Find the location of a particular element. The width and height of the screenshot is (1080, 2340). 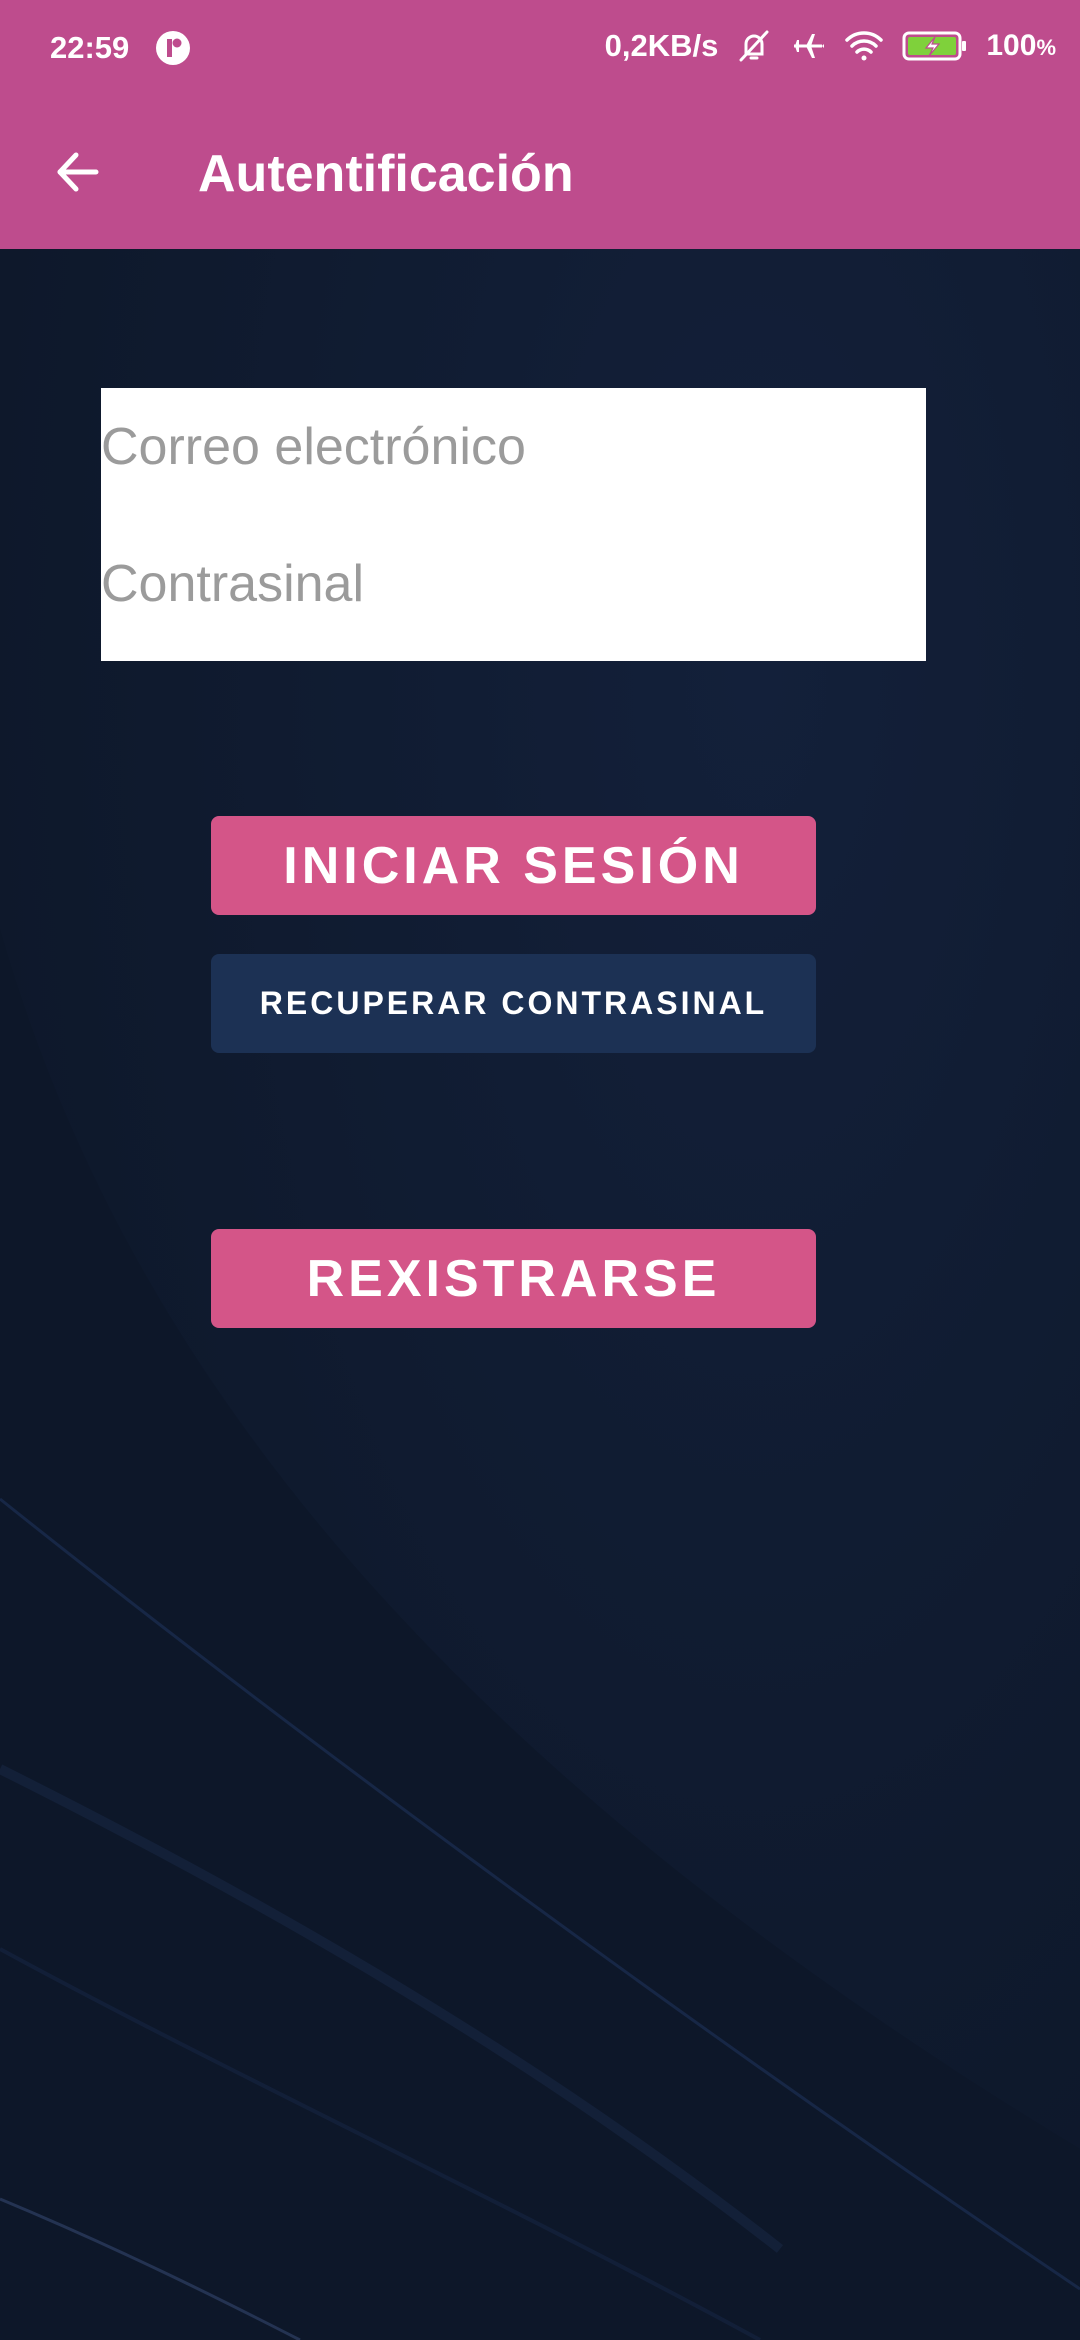

login-button: INICIAR SESIÓN is located at coordinates (513, 865).